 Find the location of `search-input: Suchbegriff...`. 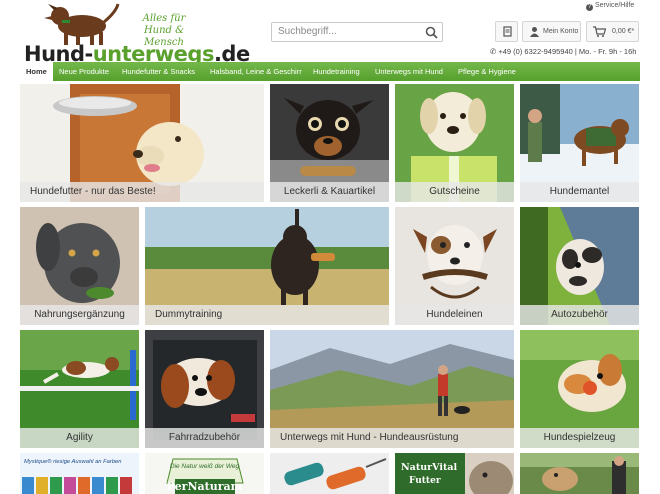

search-input: Suchbegriff... is located at coordinates (307, 31).